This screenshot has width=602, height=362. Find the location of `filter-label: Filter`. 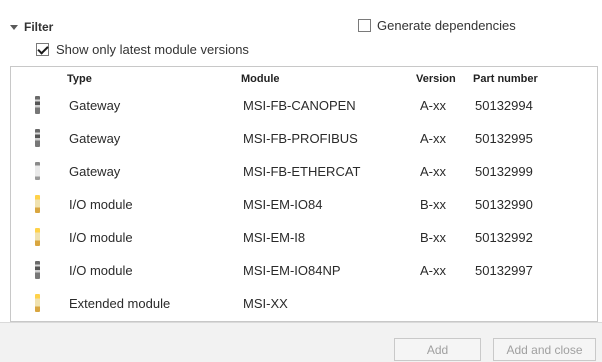

filter-label: Filter is located at coordinates (39, 27).